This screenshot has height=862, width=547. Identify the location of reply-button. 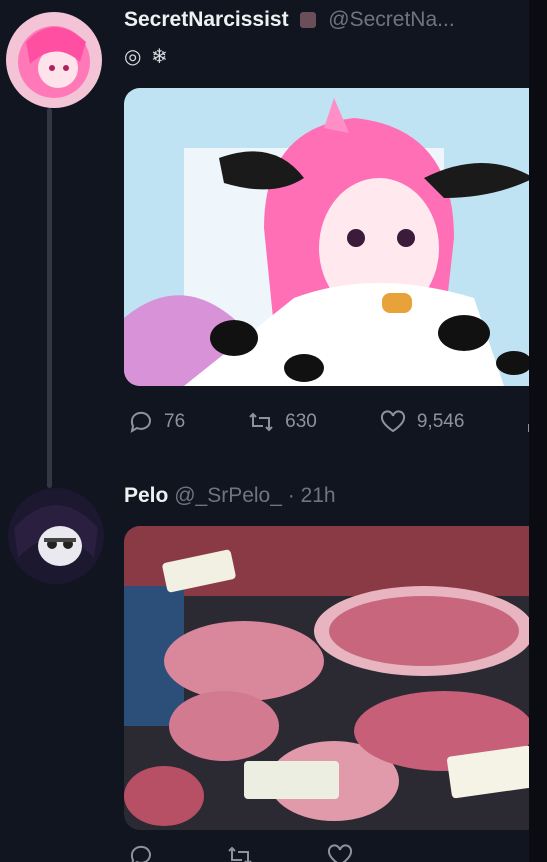
(146, 853).